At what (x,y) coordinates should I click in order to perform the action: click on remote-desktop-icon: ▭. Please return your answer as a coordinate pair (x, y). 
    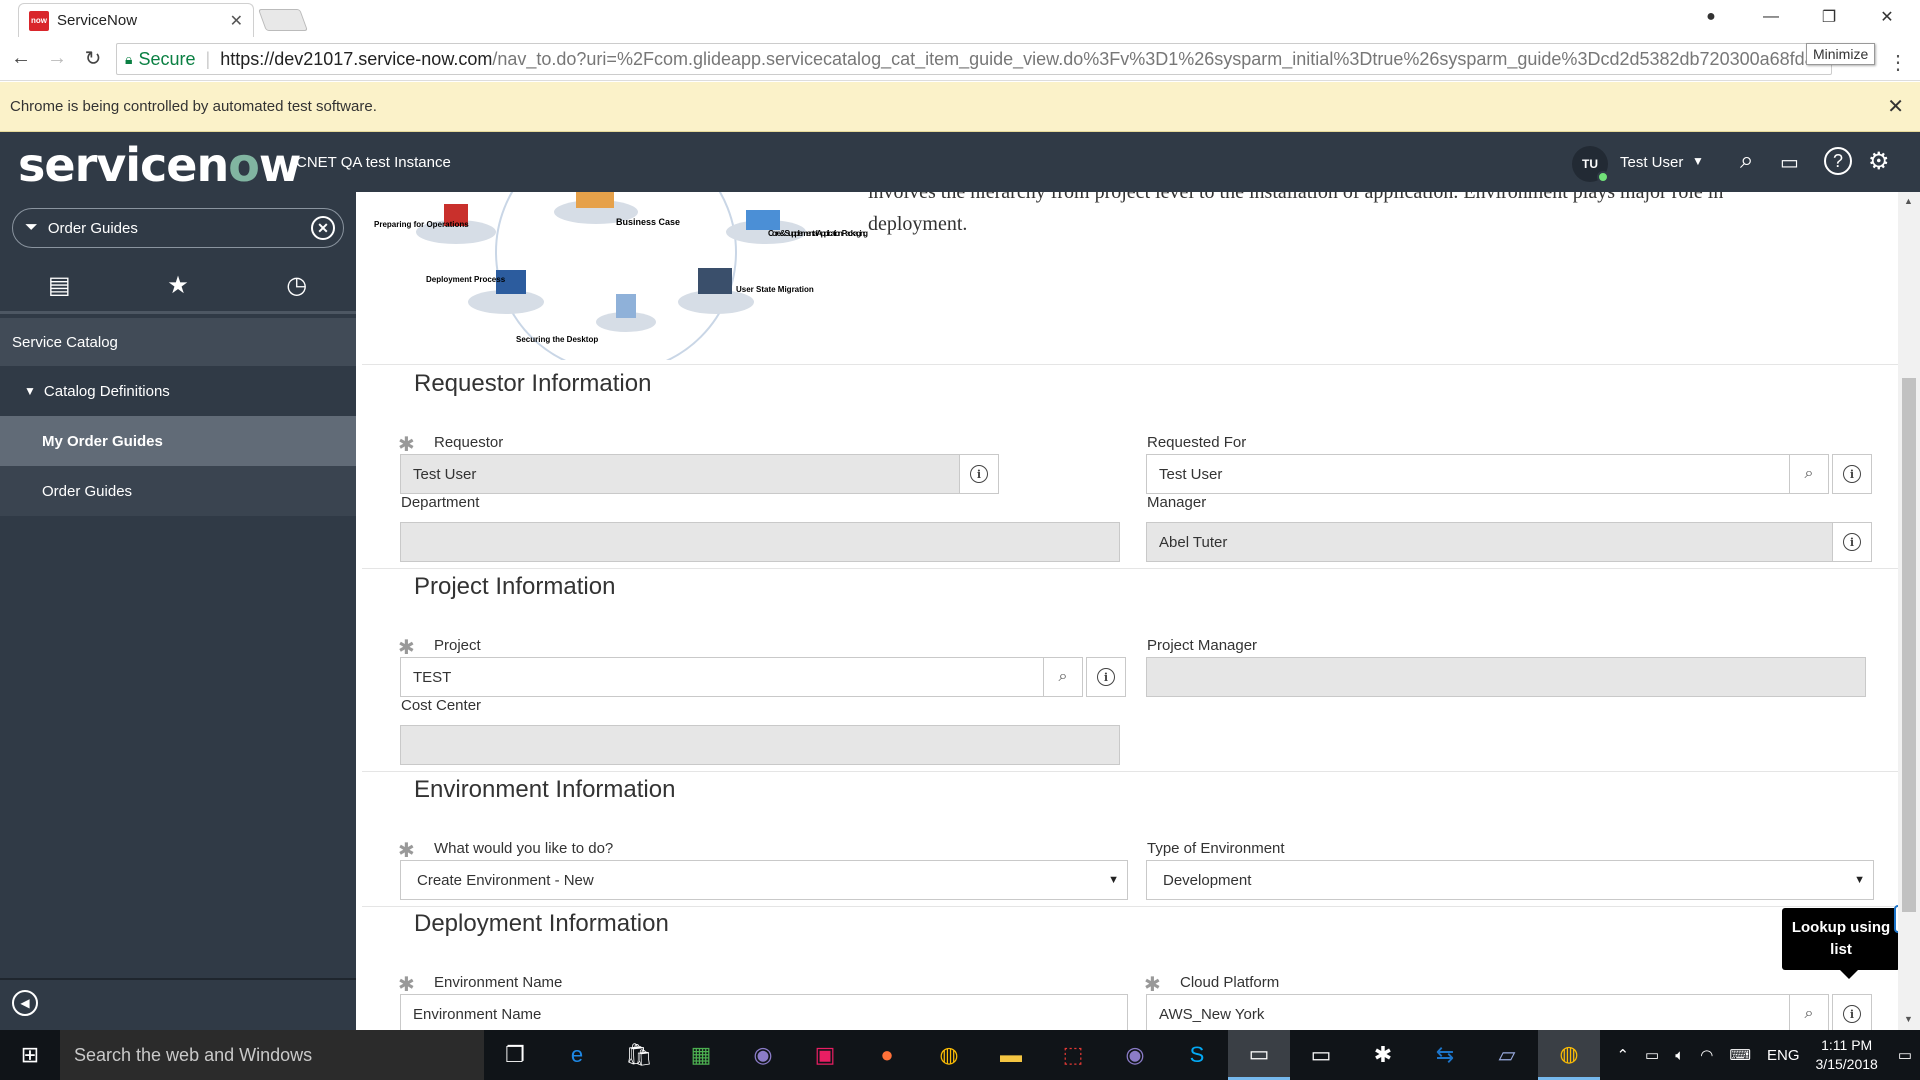
    Looking at the image, I should click on (1259, 1055).